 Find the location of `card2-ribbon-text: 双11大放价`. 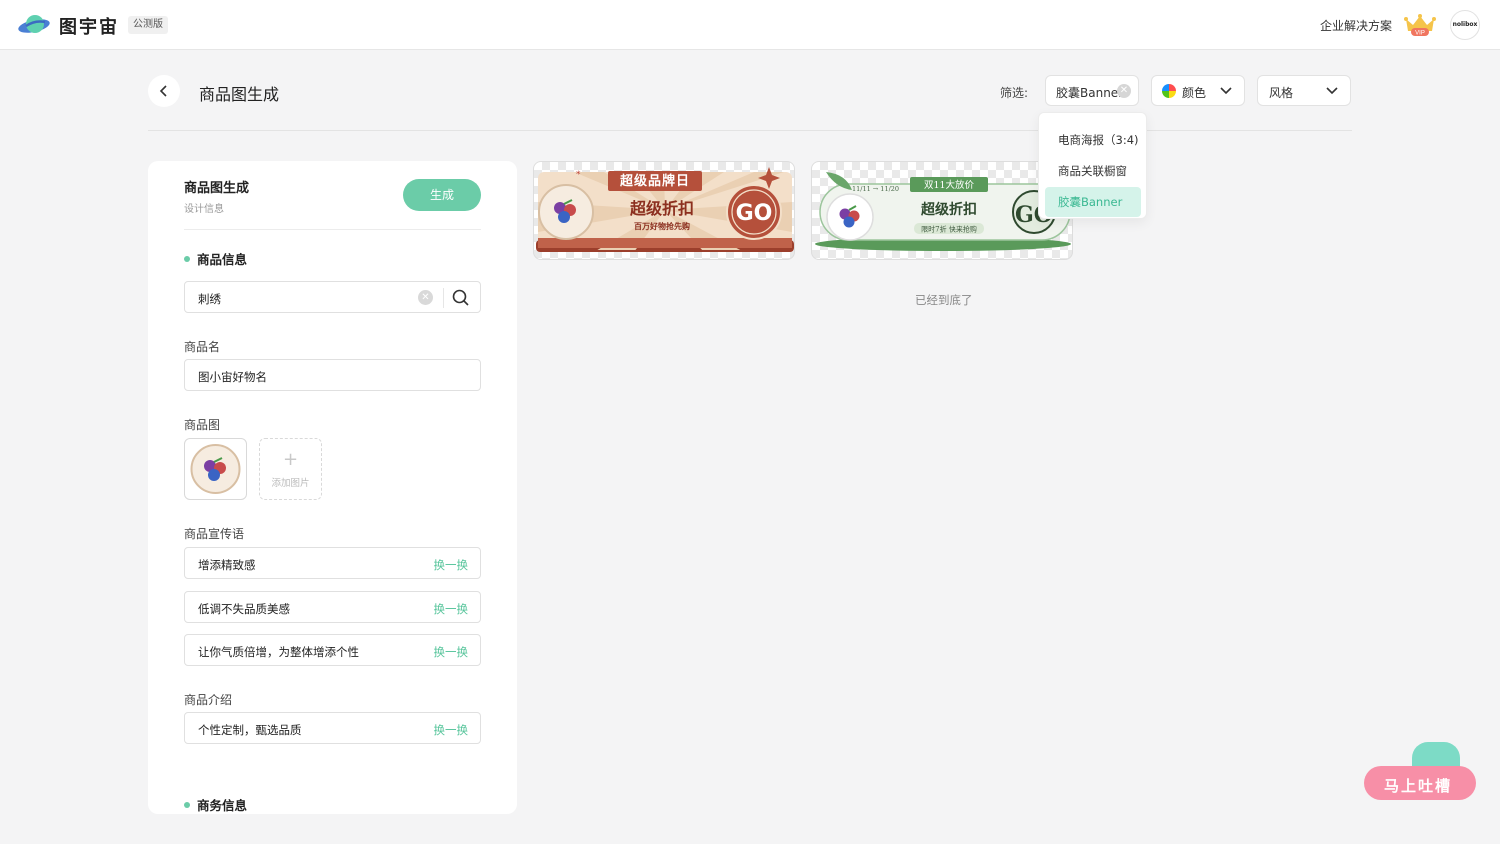

card2-ribbon-text: 双11大放价 is located at coordinates (949, 185).